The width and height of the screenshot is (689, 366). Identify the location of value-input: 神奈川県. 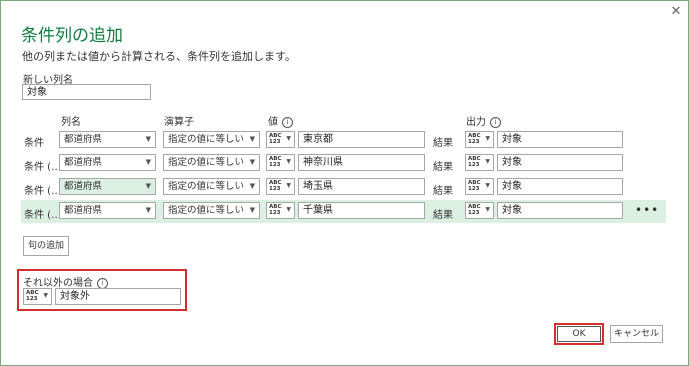
(361, 162).